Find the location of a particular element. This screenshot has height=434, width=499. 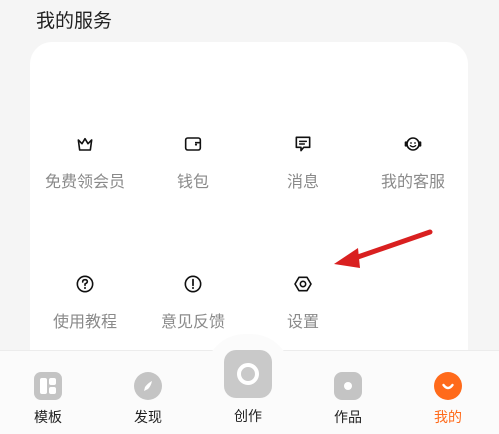

service-wallet: 钱包 is located at coordinates (193, 137).